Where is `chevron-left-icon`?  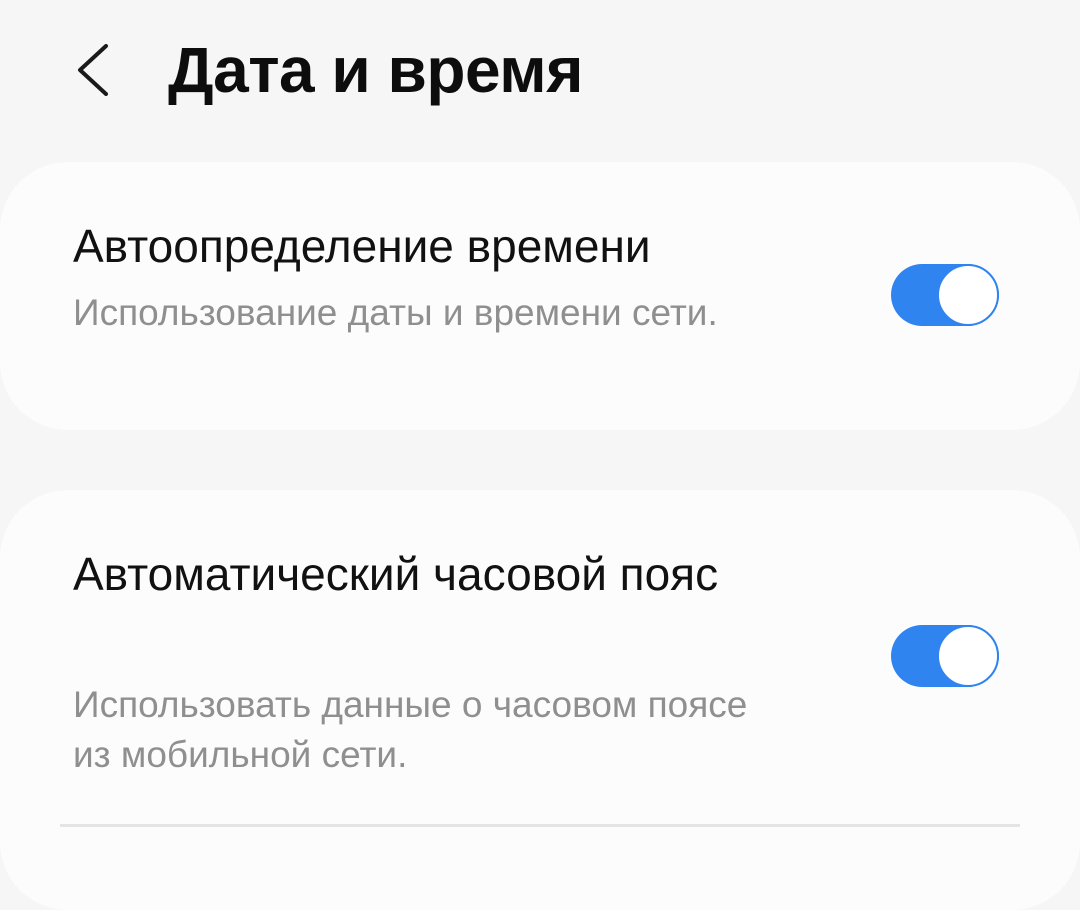
chevron-left-icon is located at coordinates (93, 70).